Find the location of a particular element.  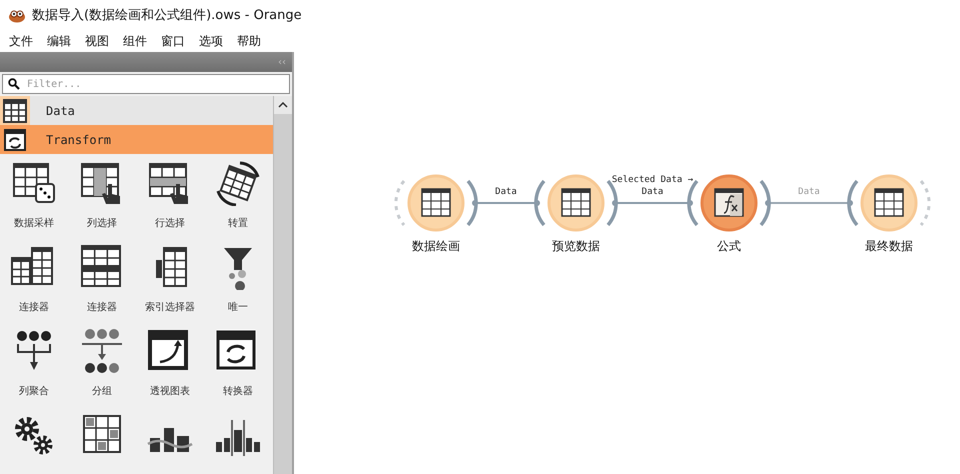

table-with-die-icon is located at coordinates (34, 183).